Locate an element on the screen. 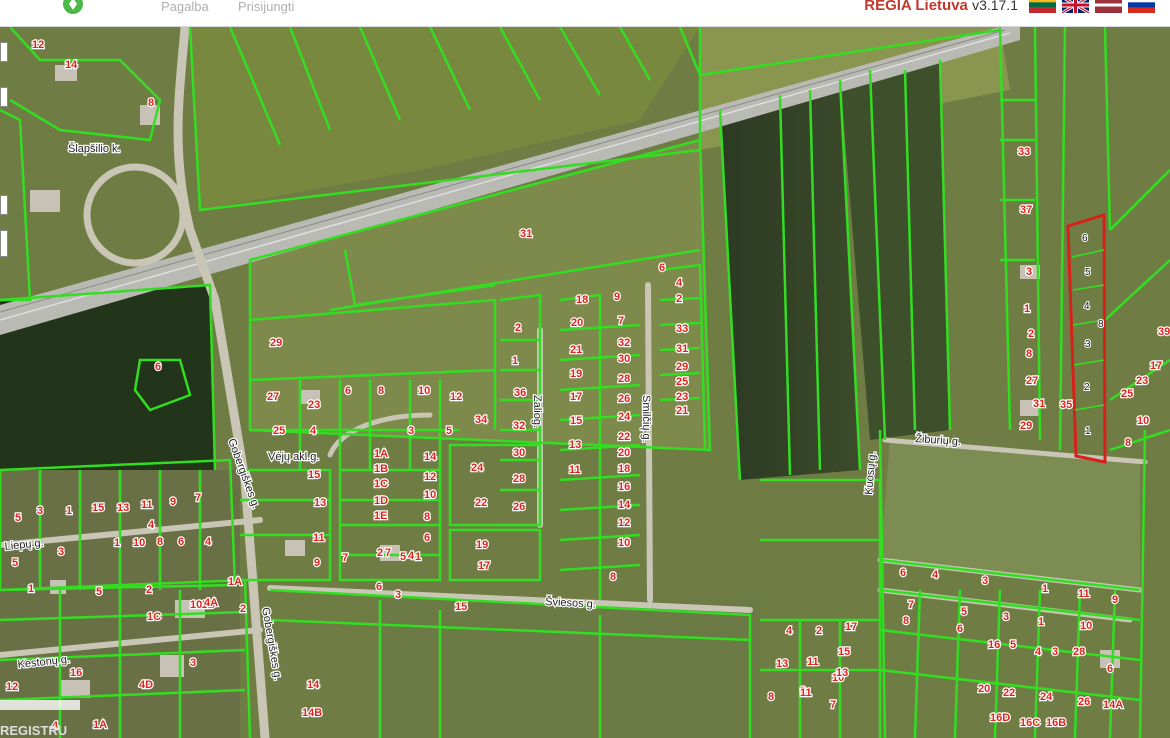  parcel-number-80: 11 is located at coordinates (575, 470).